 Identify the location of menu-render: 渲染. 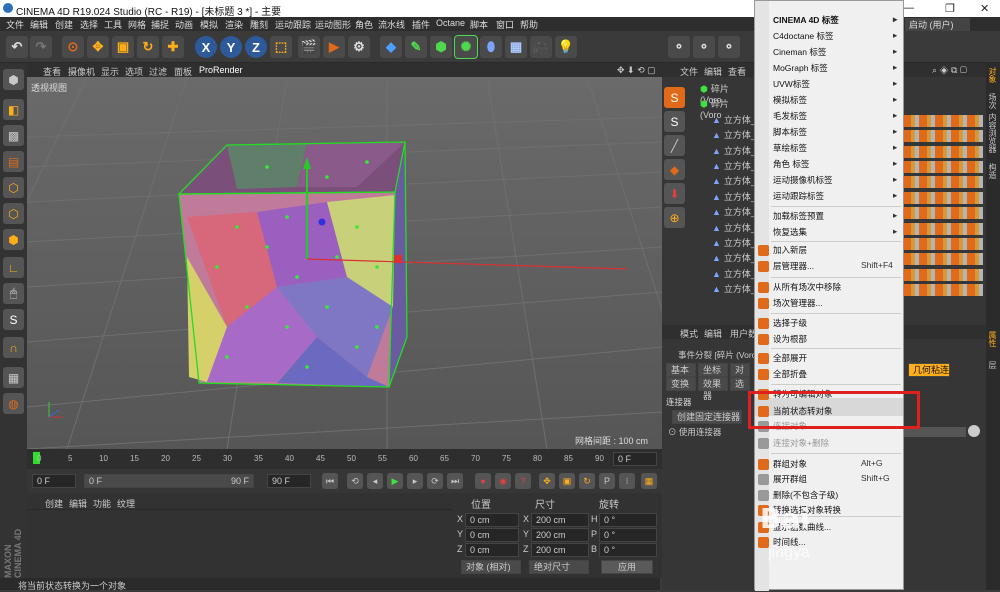
(234, 24).